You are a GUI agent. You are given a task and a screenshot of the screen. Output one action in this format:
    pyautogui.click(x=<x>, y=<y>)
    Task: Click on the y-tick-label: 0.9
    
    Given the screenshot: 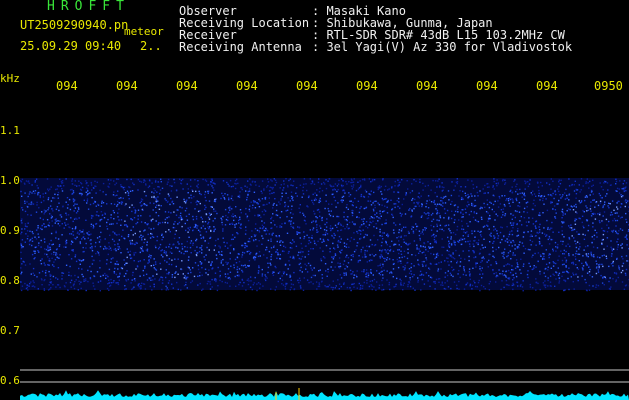 What is the action you would take?
    pyautogui.click(x=10, y=230)
    